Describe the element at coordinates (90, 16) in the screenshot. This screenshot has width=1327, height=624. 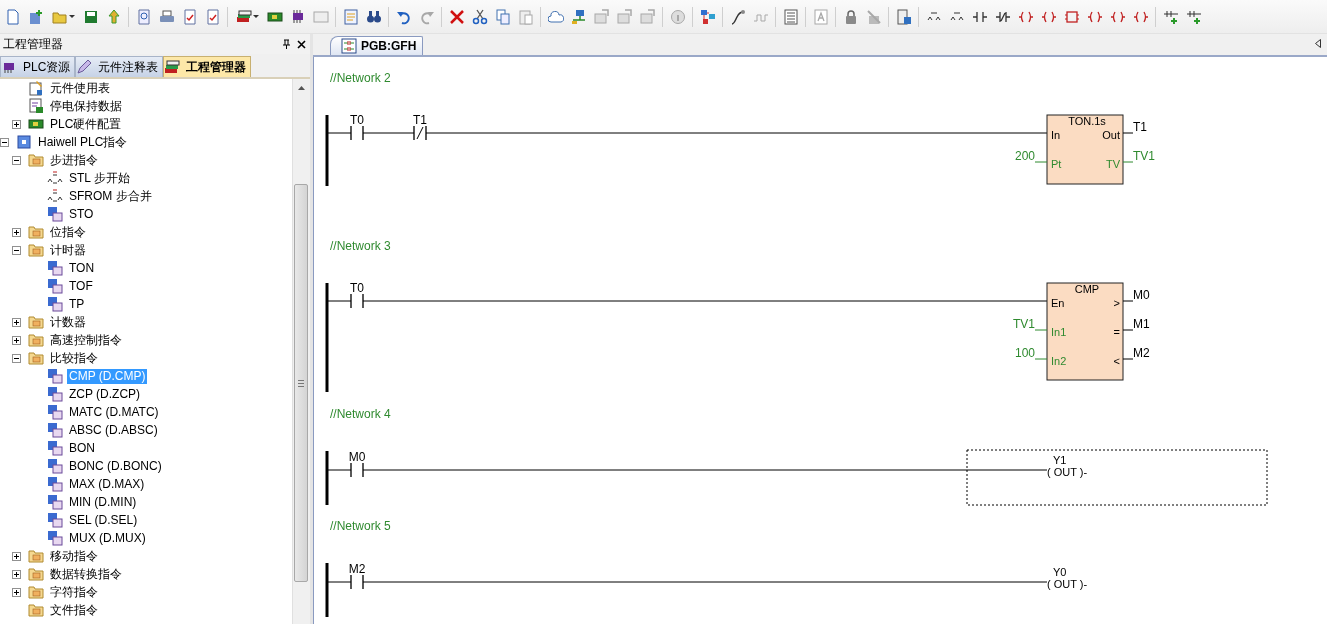
I see `floppy-icon` at that location.